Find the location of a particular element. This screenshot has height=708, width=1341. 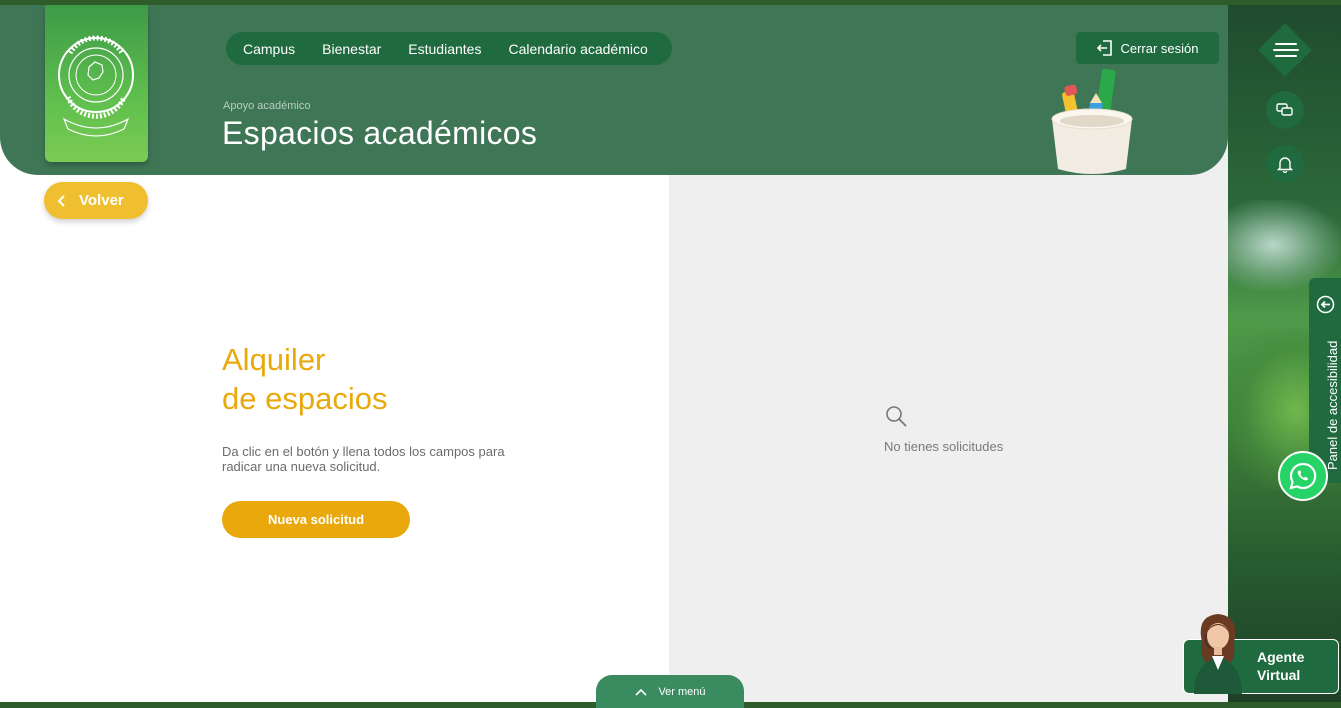

nav-calendario: Calendario académico is located at coordinates (577, 49).